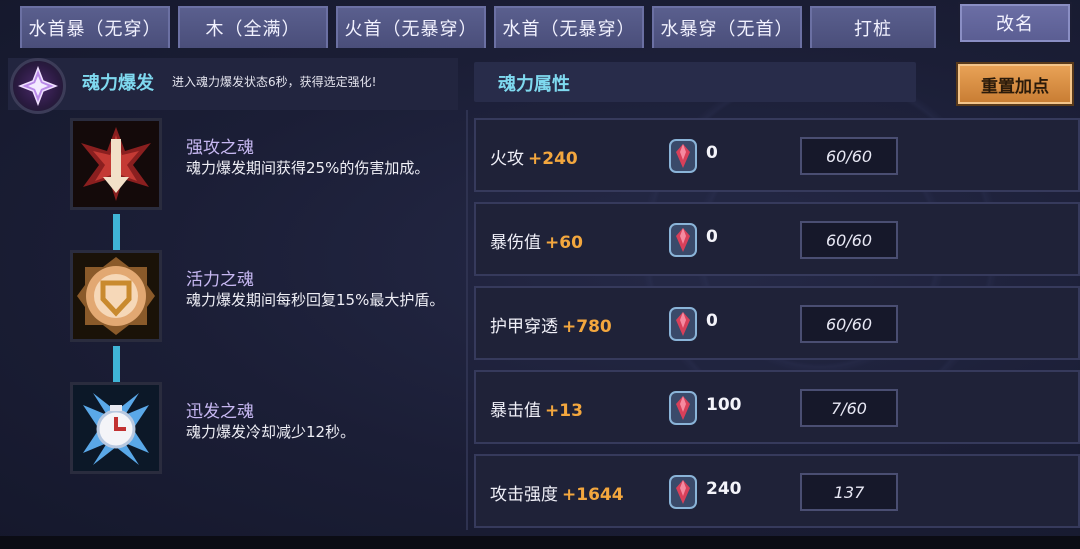 The image size is (1080, 549). Describe the element at coordinates (564, 243) in the screenshot. I see `attribute-bonus: +60` at that location.